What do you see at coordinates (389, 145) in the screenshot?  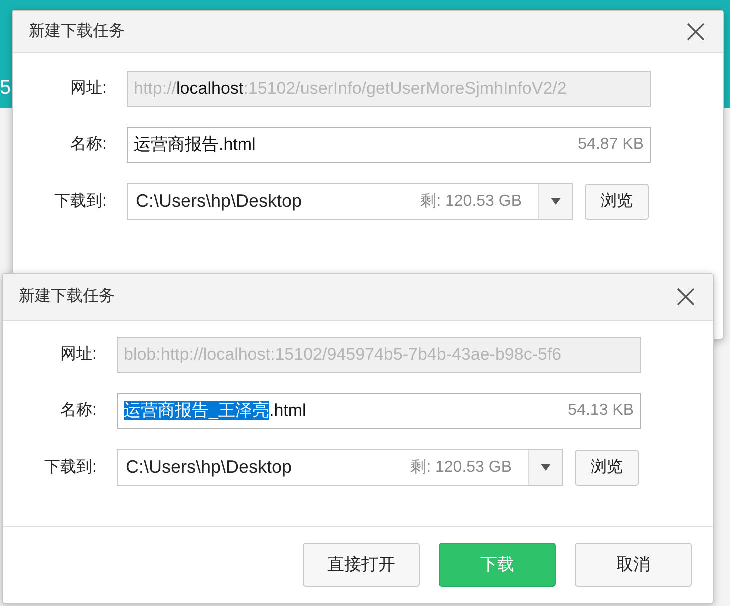 I see `filename-field: 运营商报告.html 54.87 KB` at bounding box center [389, 145].